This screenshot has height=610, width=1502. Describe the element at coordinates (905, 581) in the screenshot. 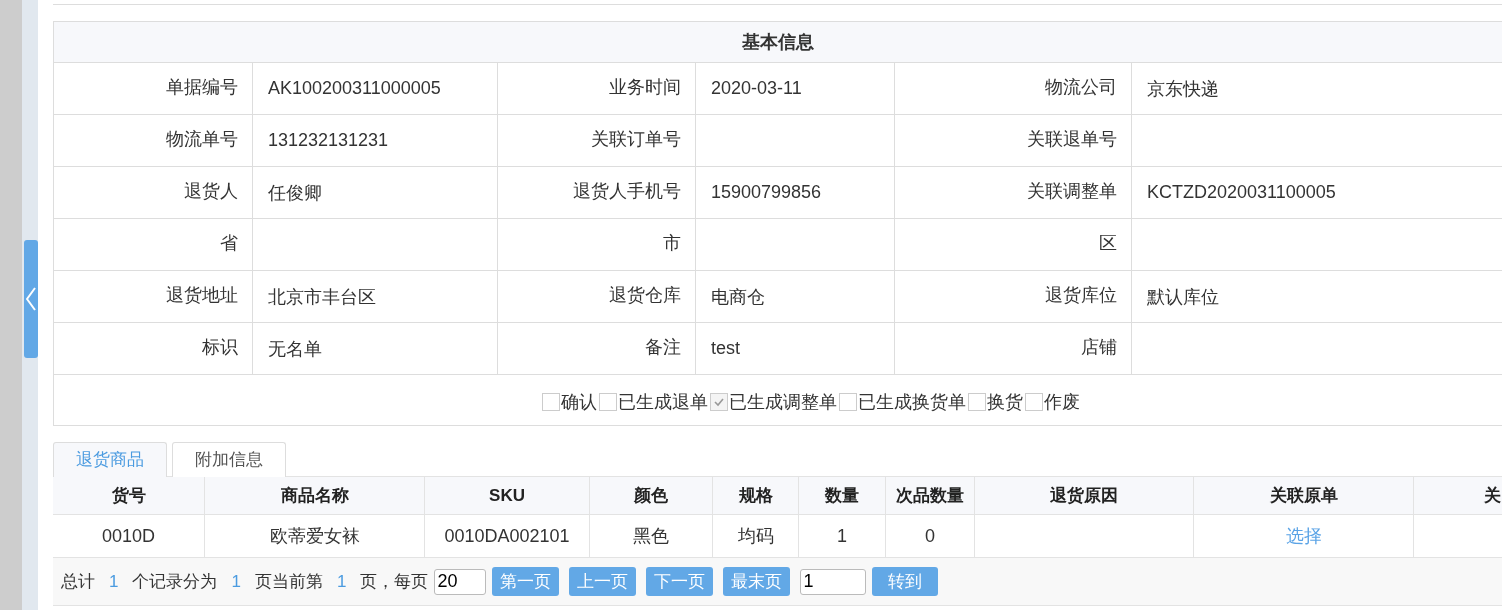

I see `pager-button: 转到` at that location.